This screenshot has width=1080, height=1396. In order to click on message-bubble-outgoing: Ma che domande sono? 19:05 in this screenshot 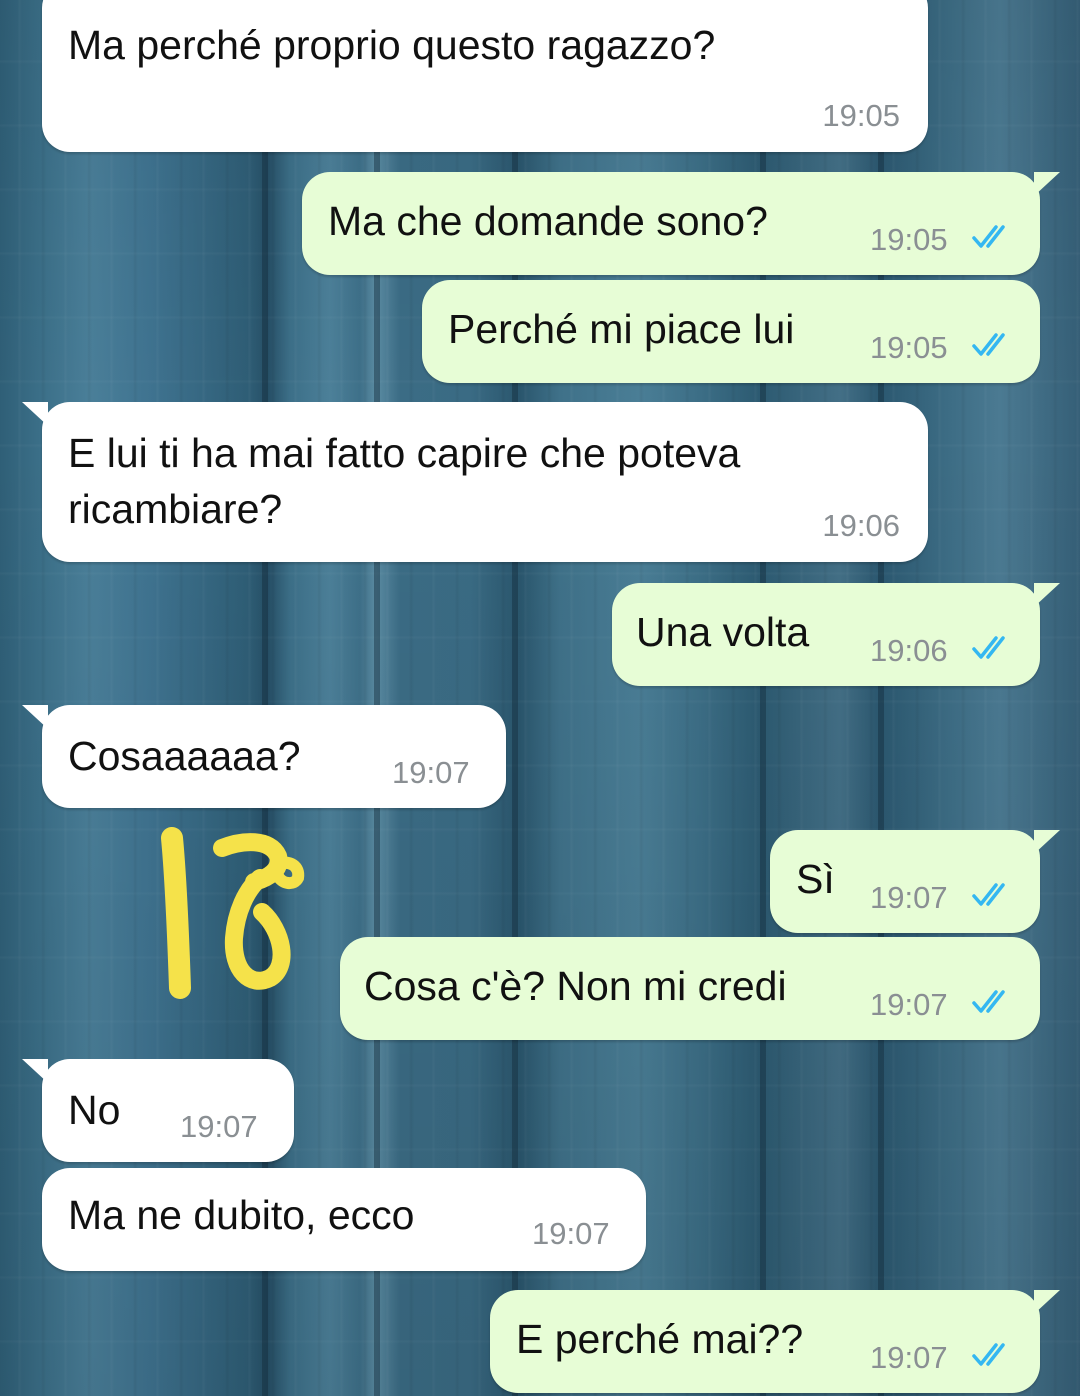, I will do `click(681, 223)`.